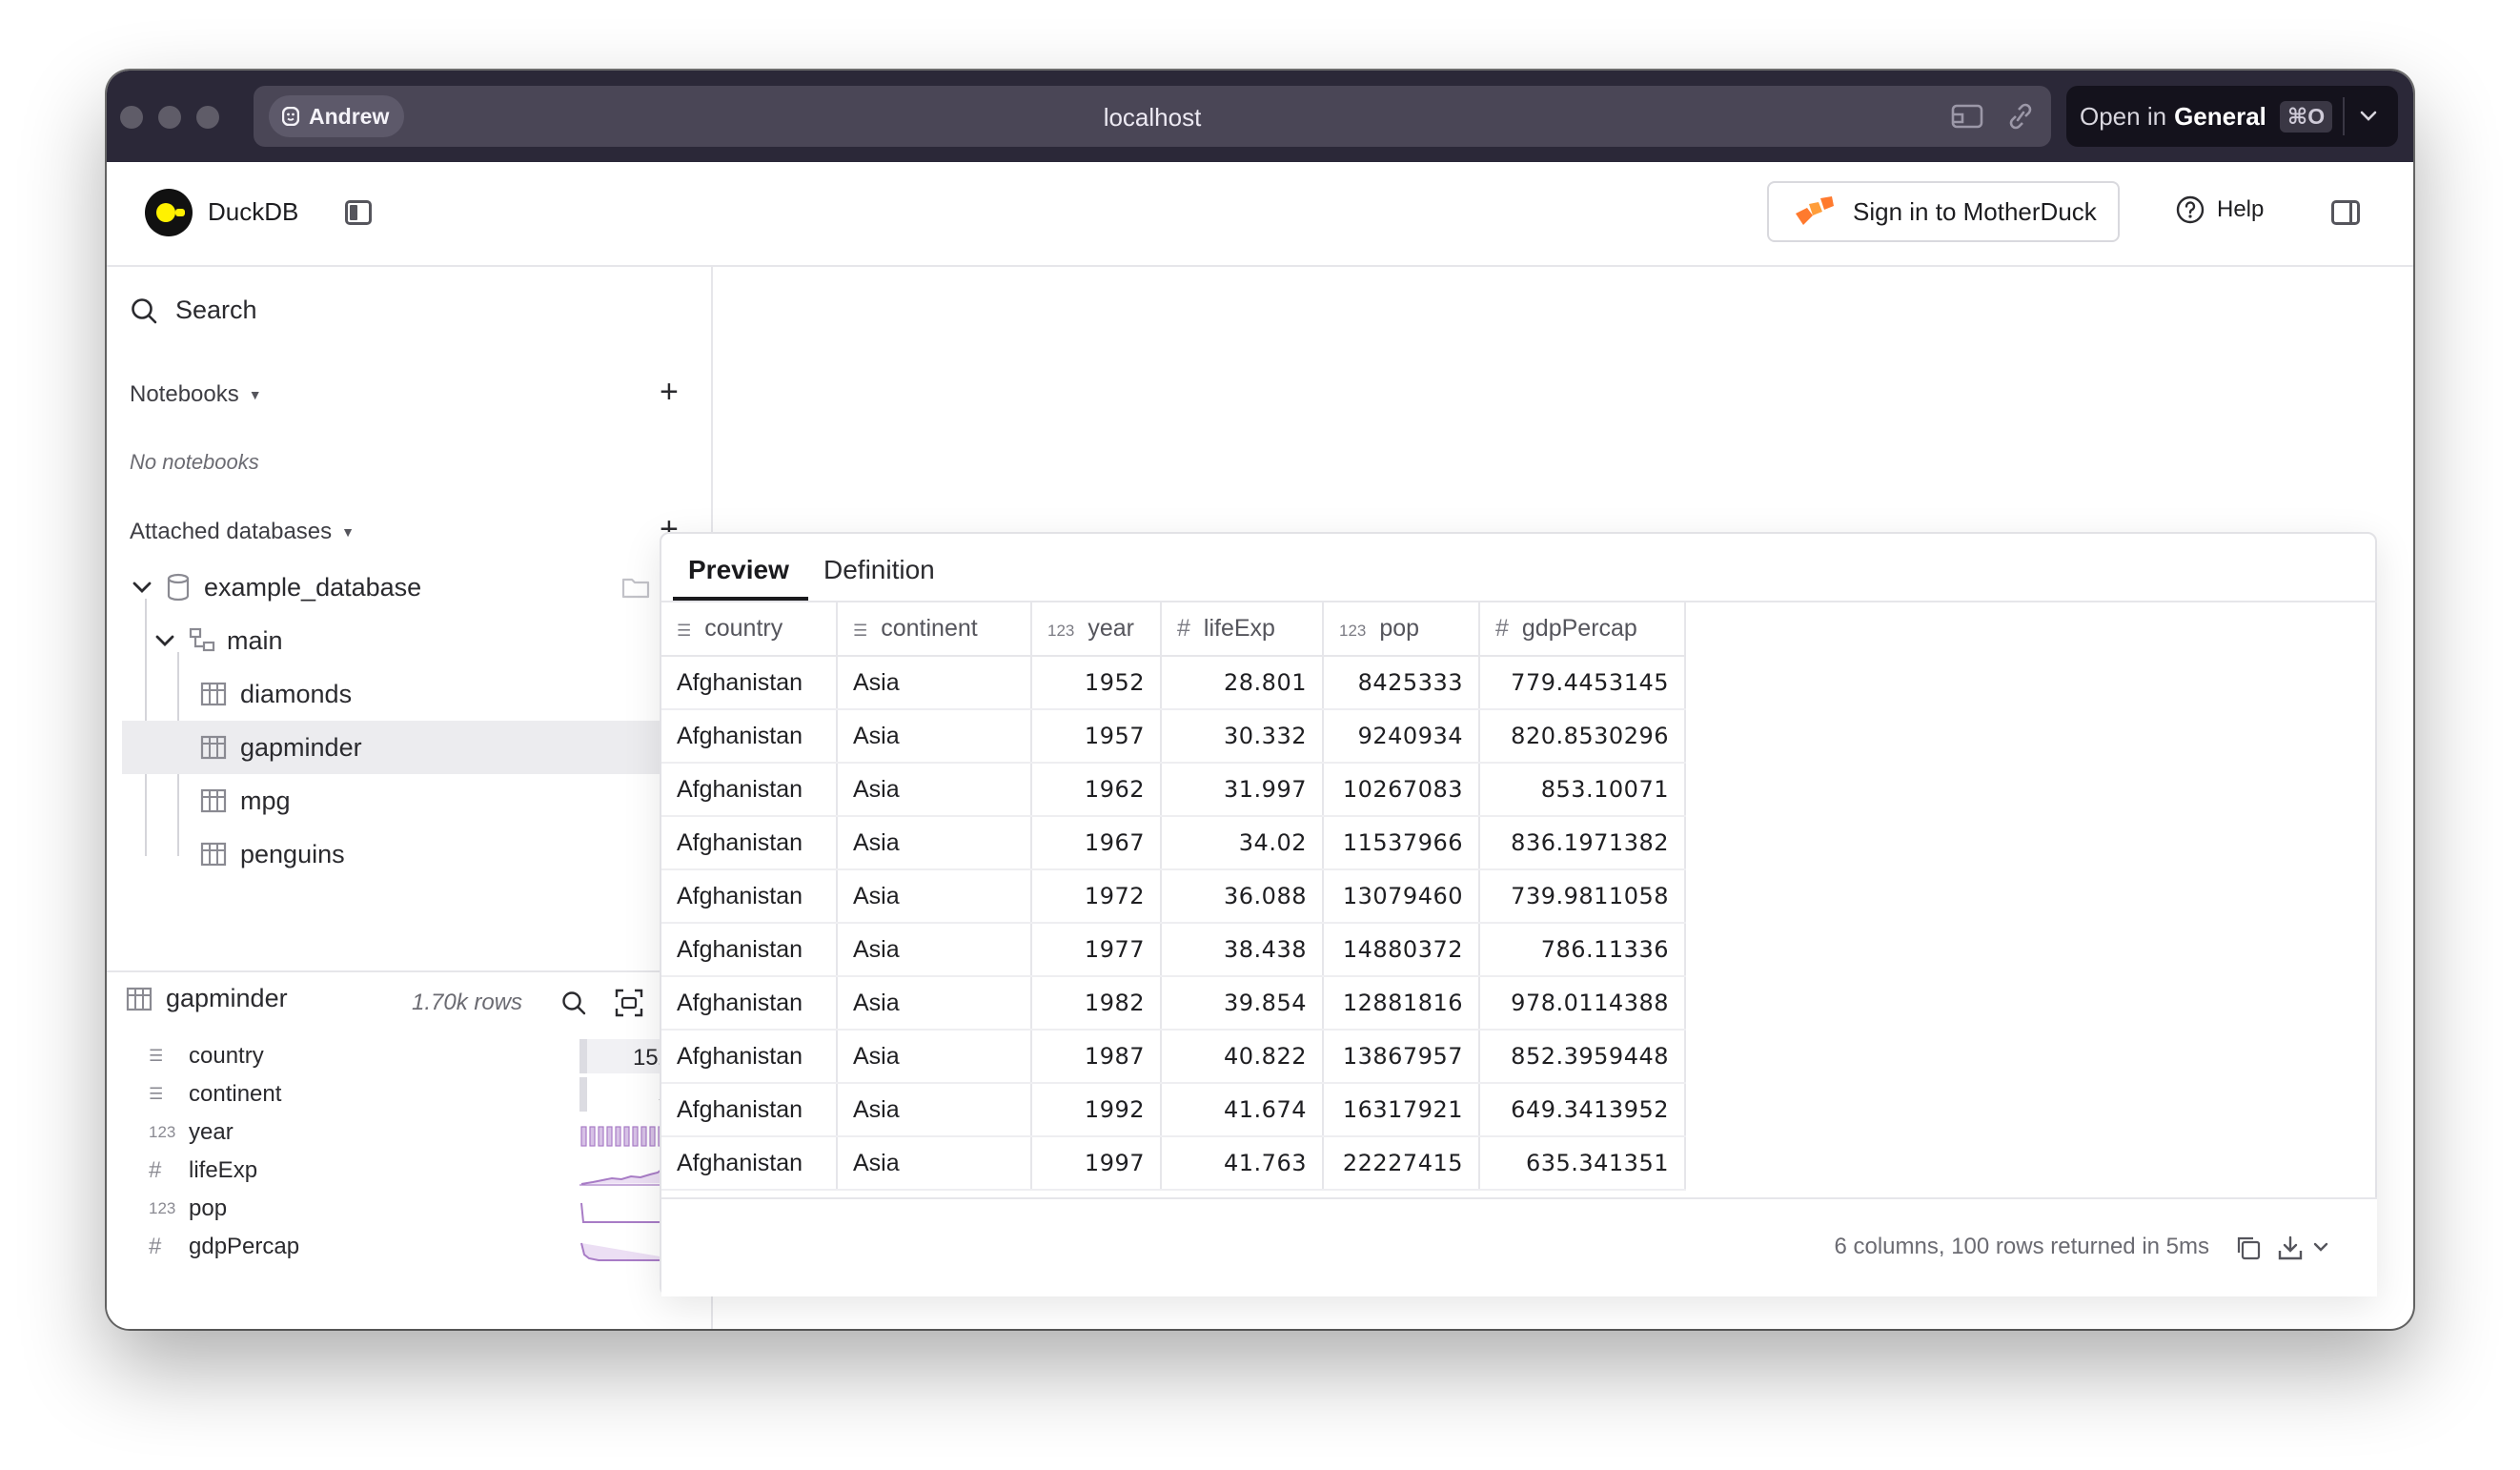  Describe the element at coordinates (1943, 211) in the screenshot. I see `signin-motherduck-button: Sign in to MotherDuck` at that location.